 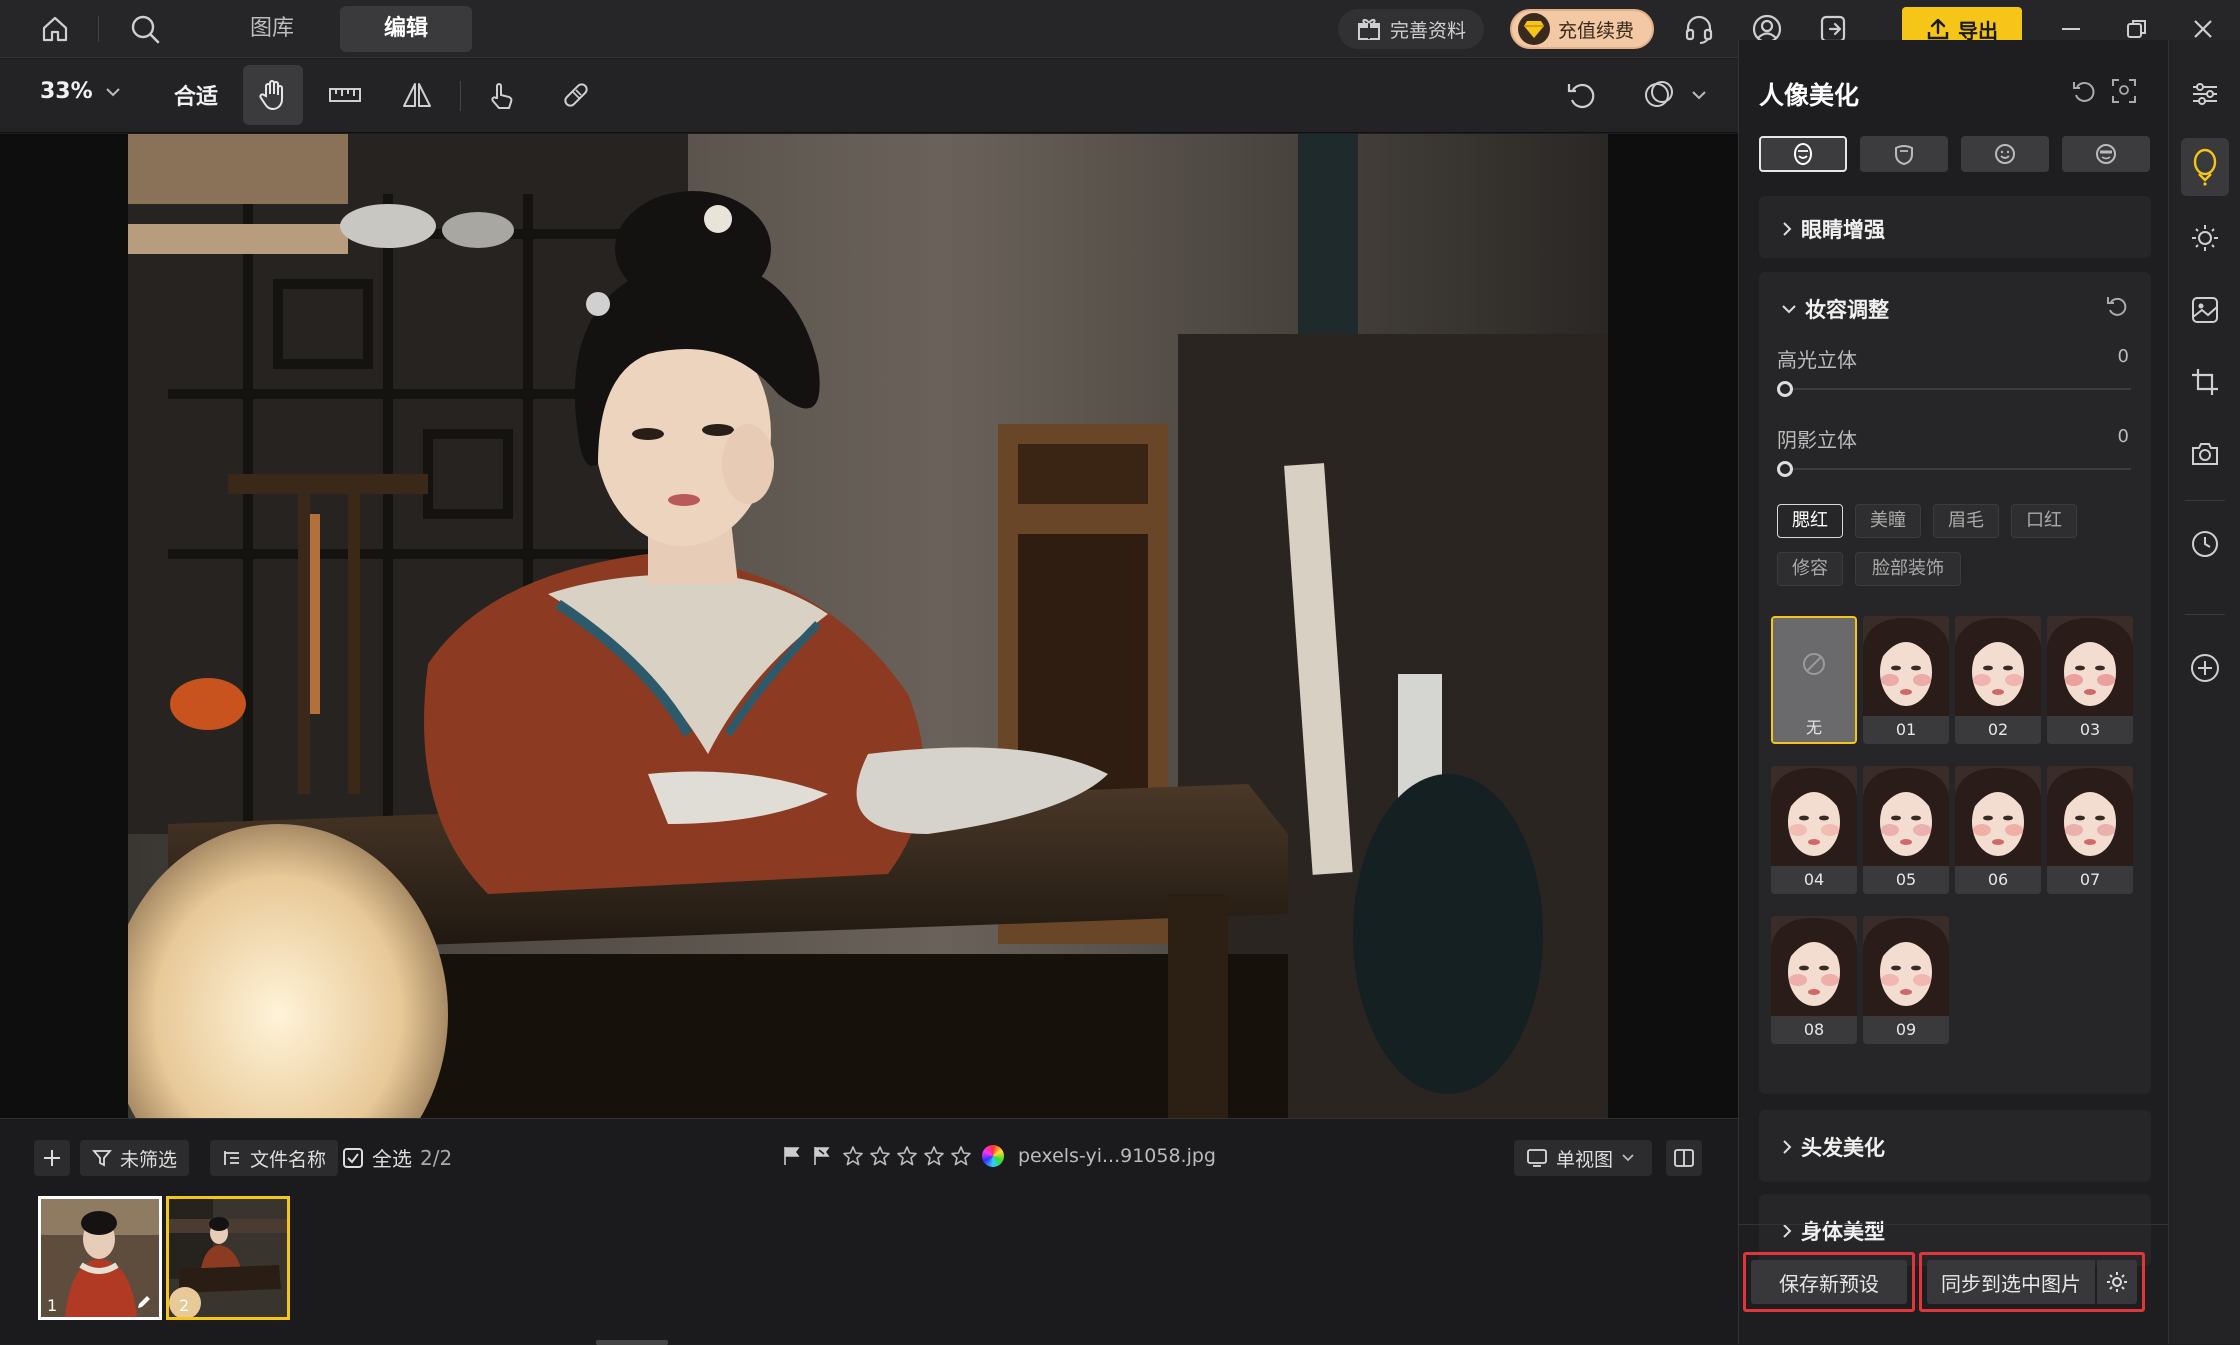 I want to click on face-preview-icon, so click(x=1998, y=816).